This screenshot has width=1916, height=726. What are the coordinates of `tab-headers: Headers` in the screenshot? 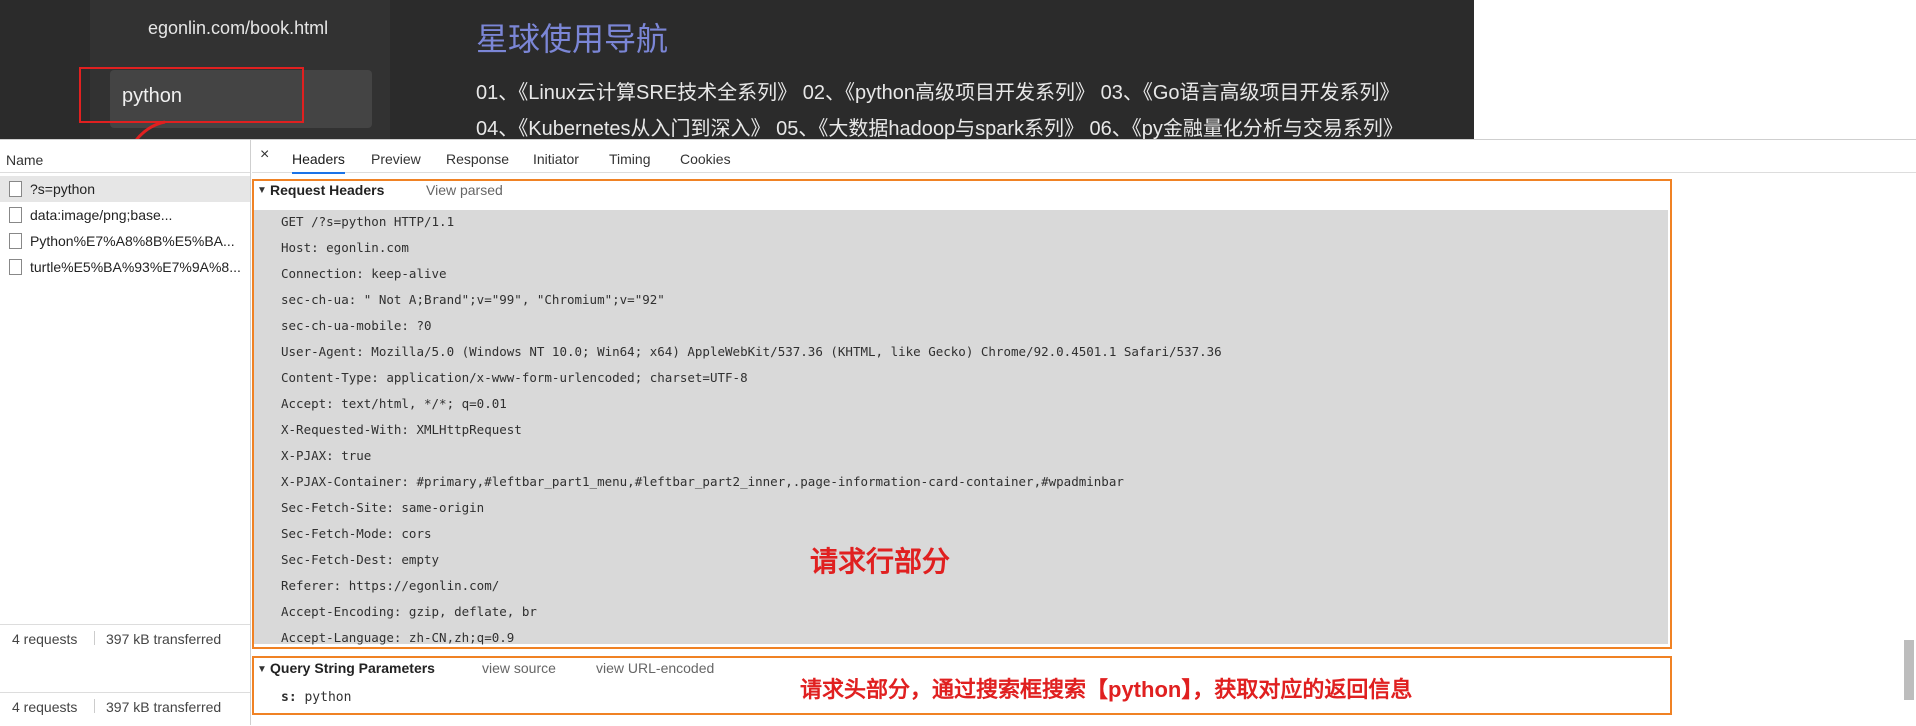 It's located at (318, 162).